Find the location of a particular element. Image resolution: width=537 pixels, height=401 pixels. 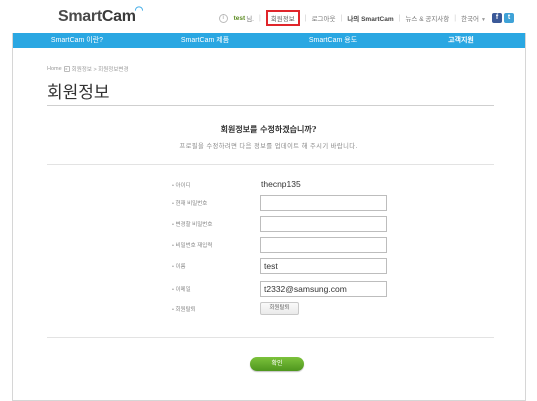

social-links: f t is located at coordinates (503, 18).